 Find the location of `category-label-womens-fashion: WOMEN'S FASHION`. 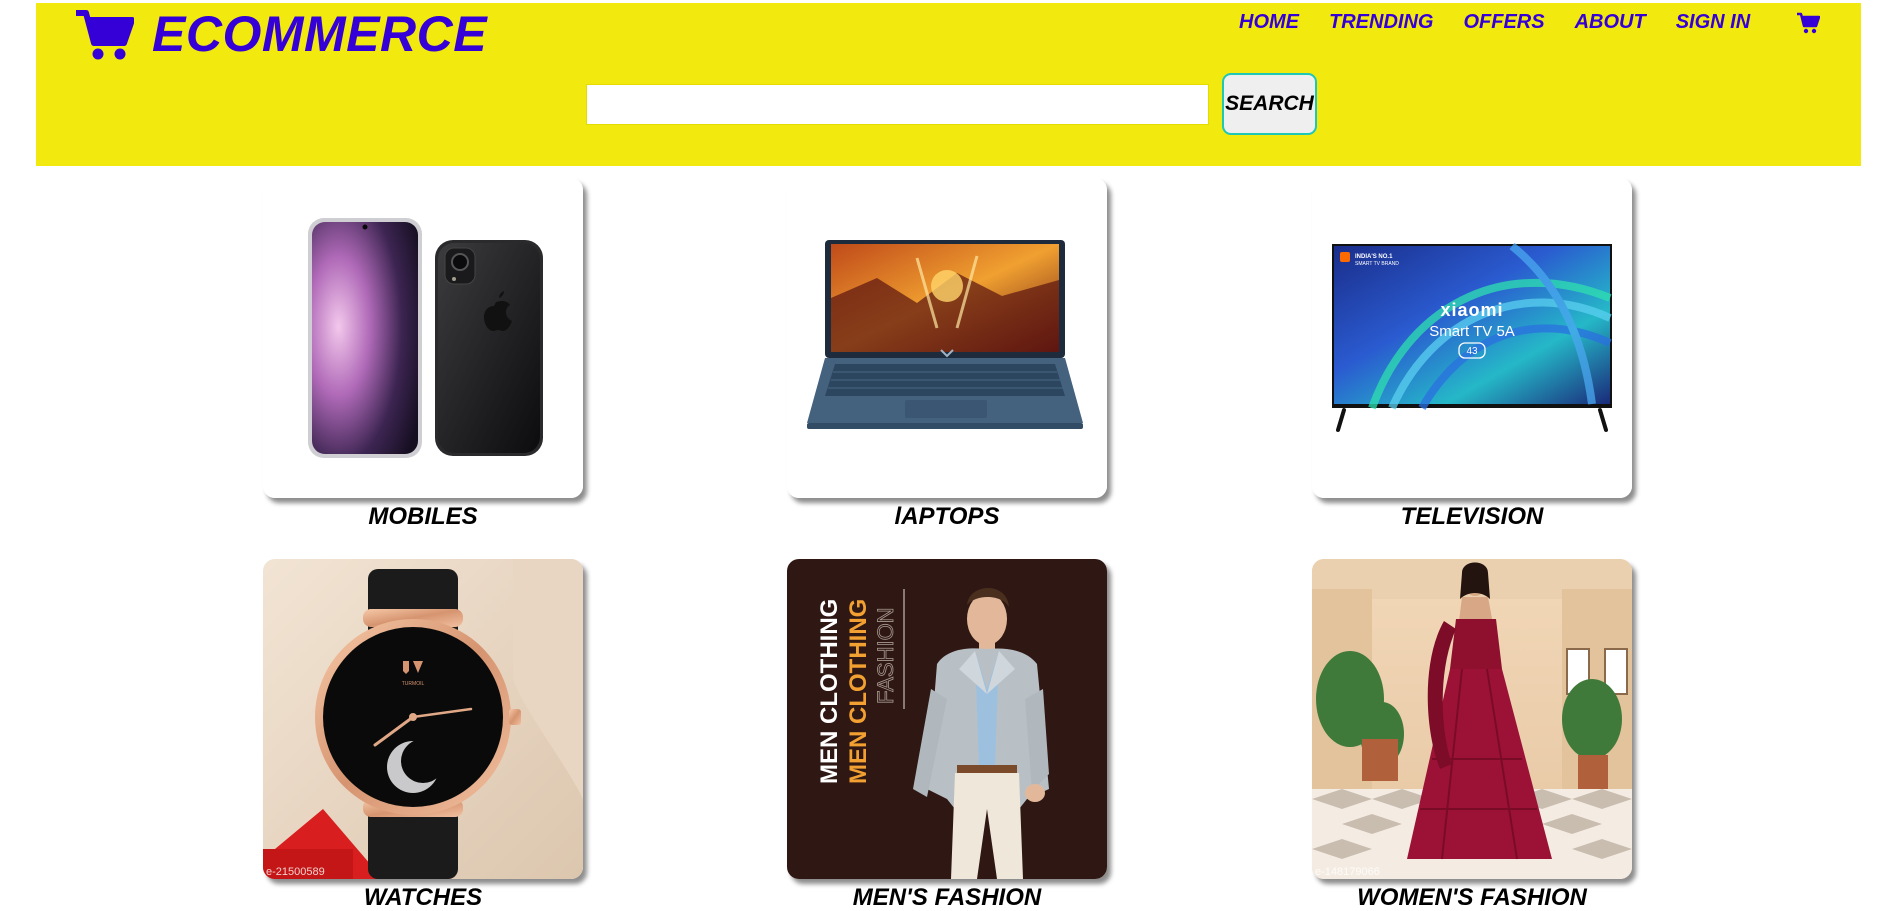

category-label-womens-fashion: WOMEN'S FASHION is located at coordinates (1472, 897).